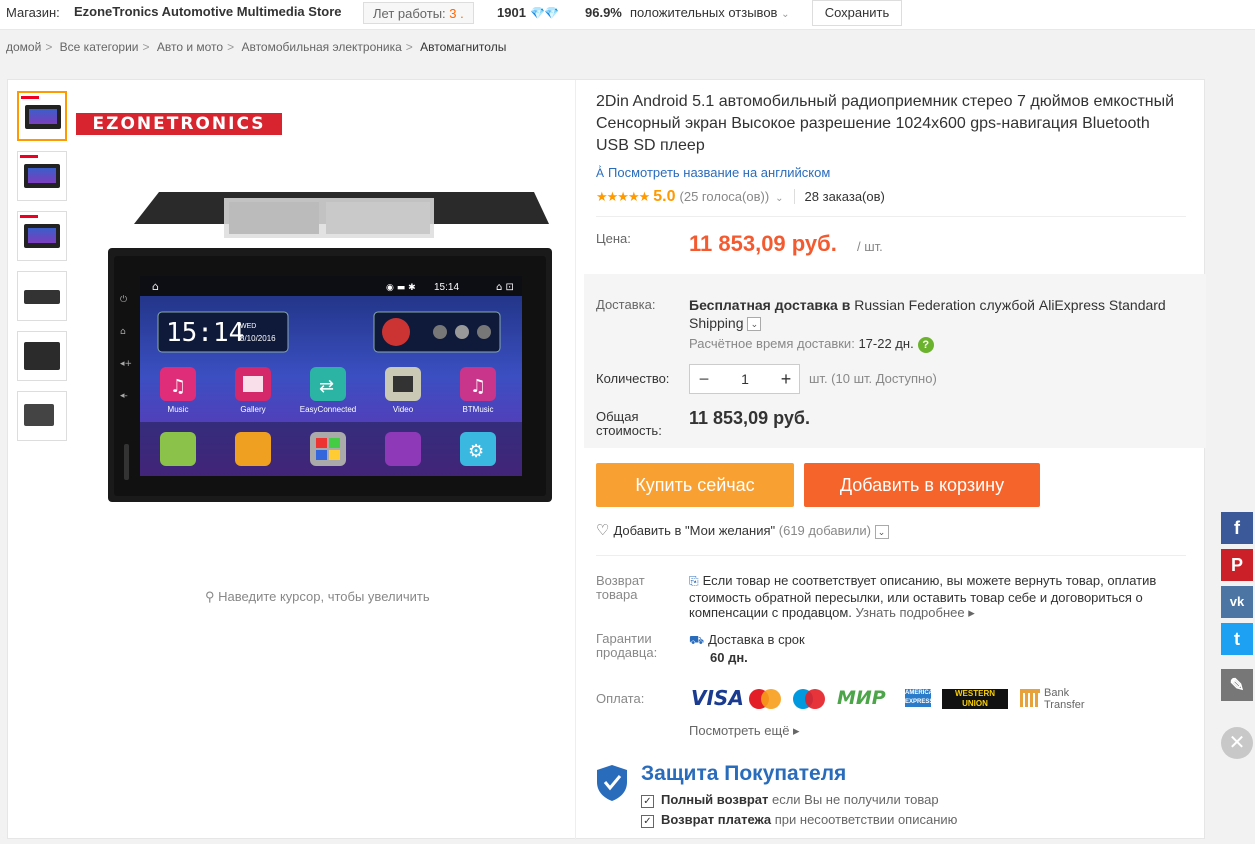 This screenshot has height=844, width=1255. Describe the element at coordinates (744, 773) in the screenshot. I see `protection-title: Защита Покупателя` at that location.